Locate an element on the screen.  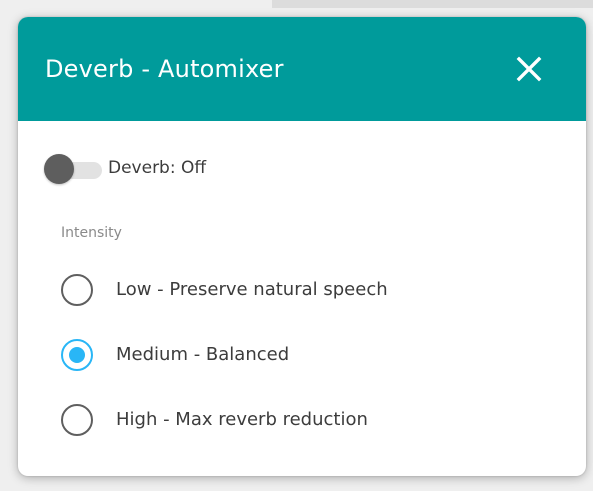
intensity-option-low: Low - Preserve natural speech is located at coordinates (301, 290).